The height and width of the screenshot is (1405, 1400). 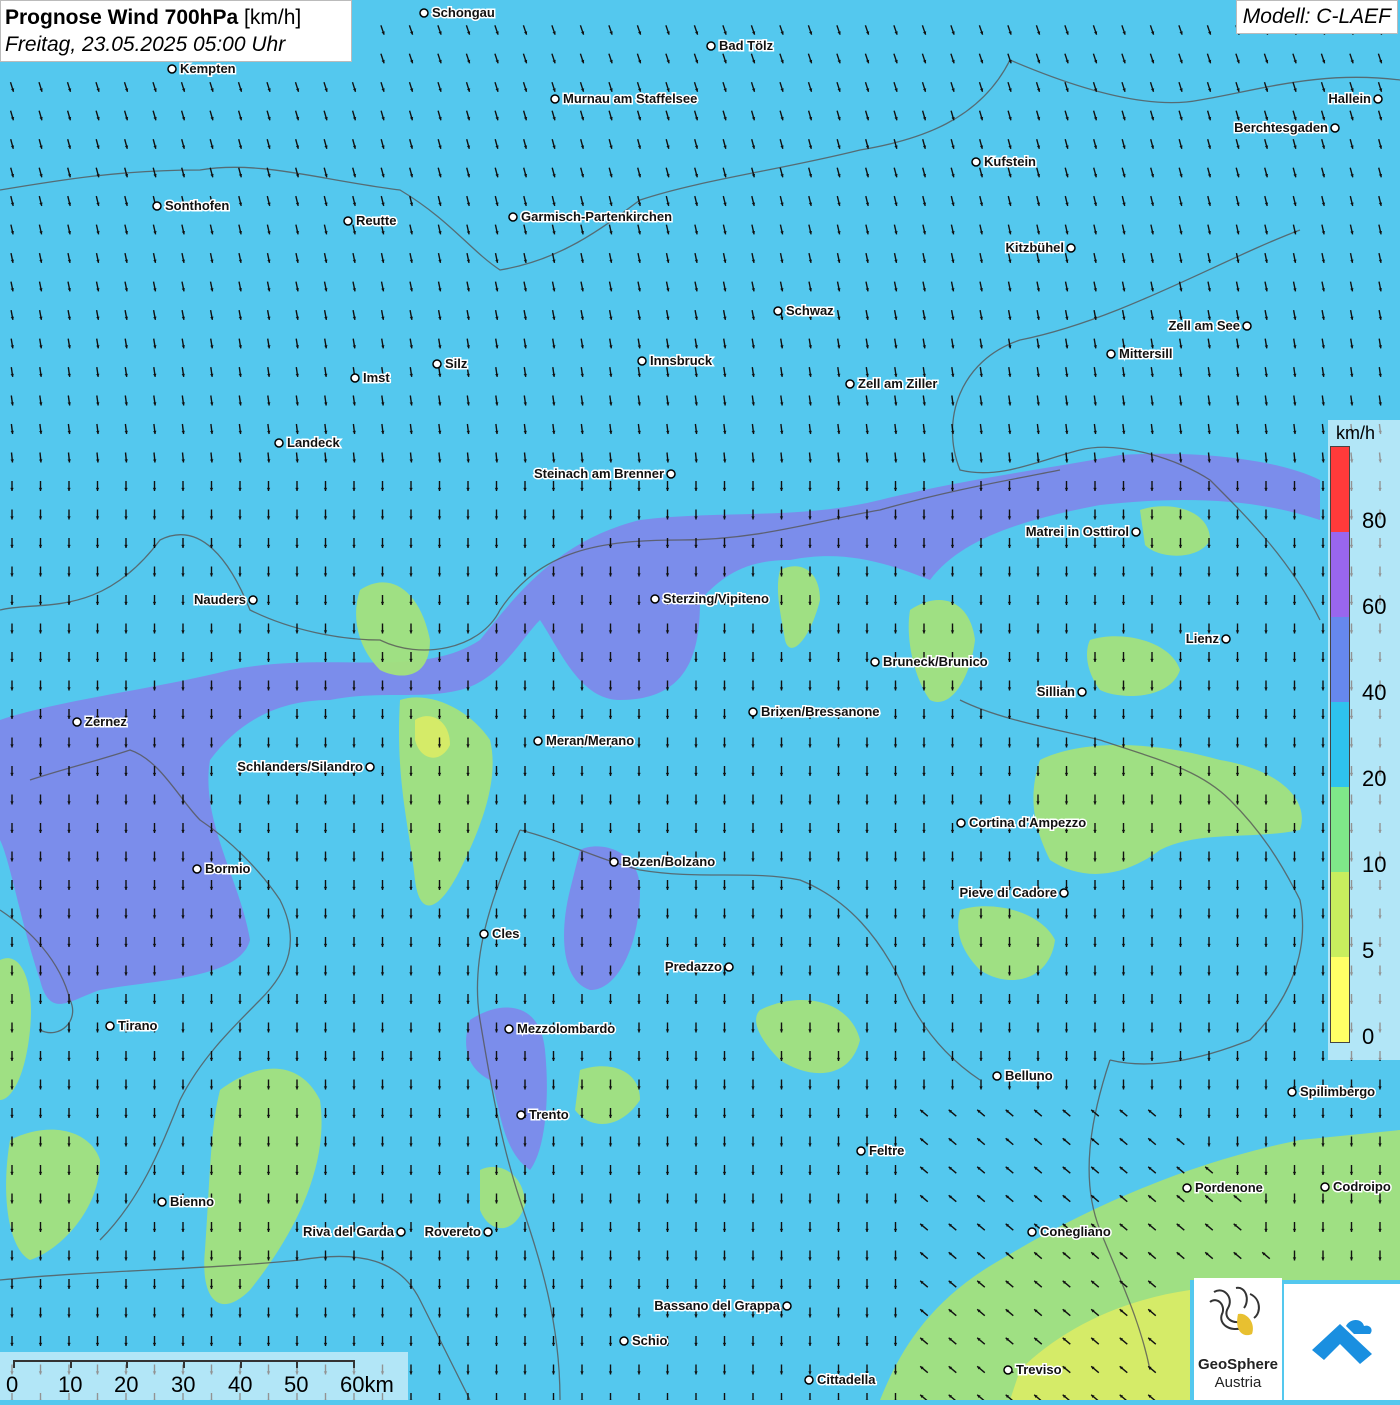 I want to click on city-label: Brixen/Bressanone, so click(x=820, y=711).